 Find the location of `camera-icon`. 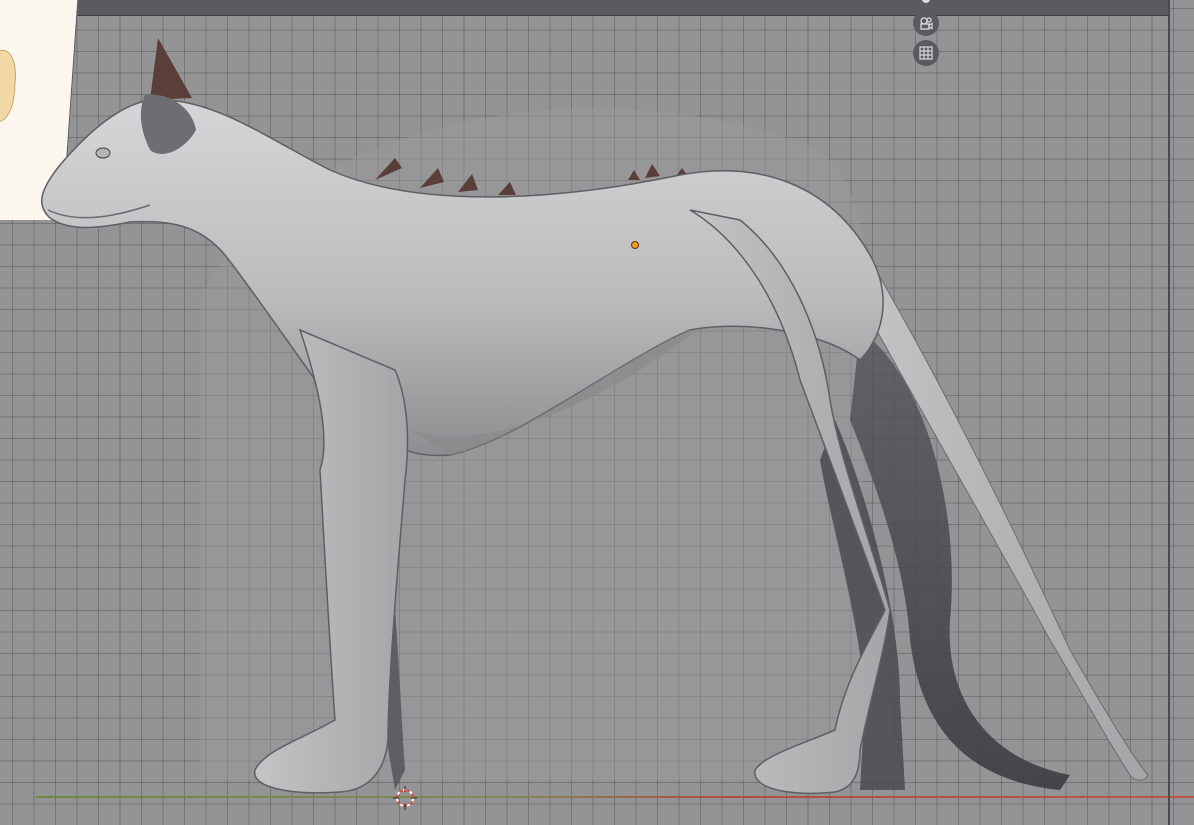

camera-icon is located at coordinates (926, 23).